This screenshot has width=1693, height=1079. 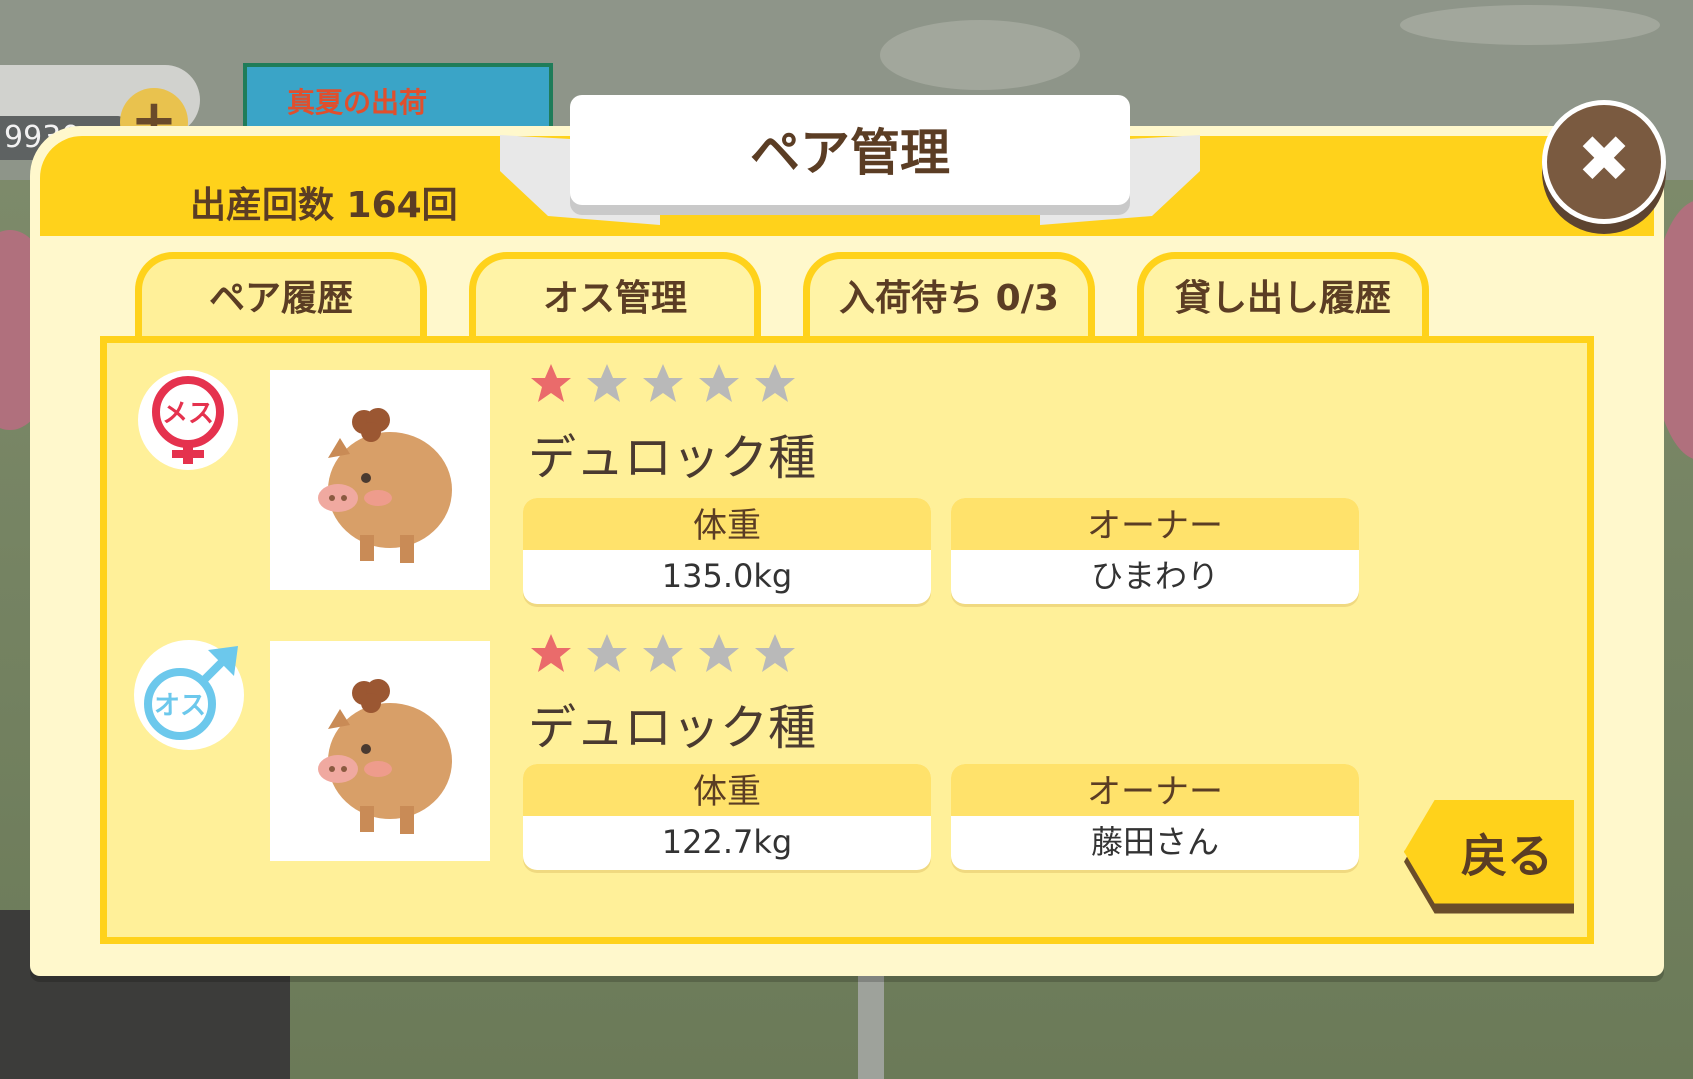 I want to click on weight-value: 122.7kg, so click(x=727, y=842).